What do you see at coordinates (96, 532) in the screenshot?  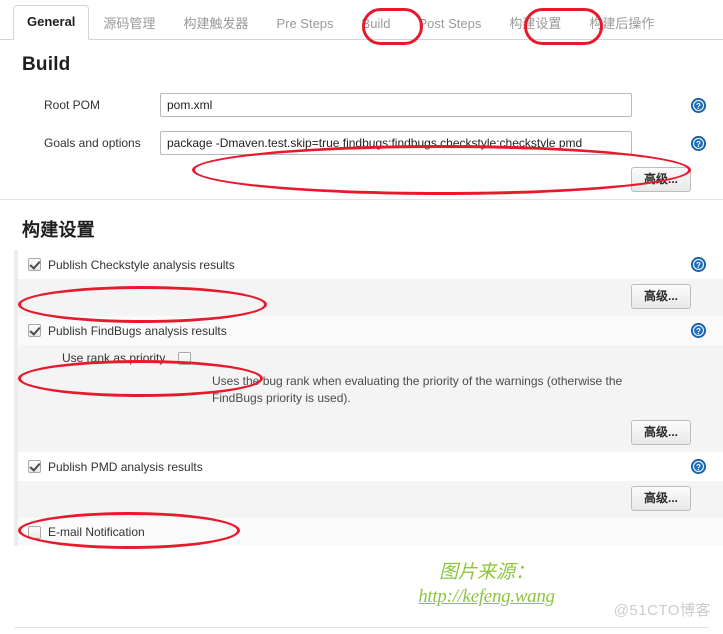 I see `email-notification-label: E-mail Notification` at bounding box center [96, 532].